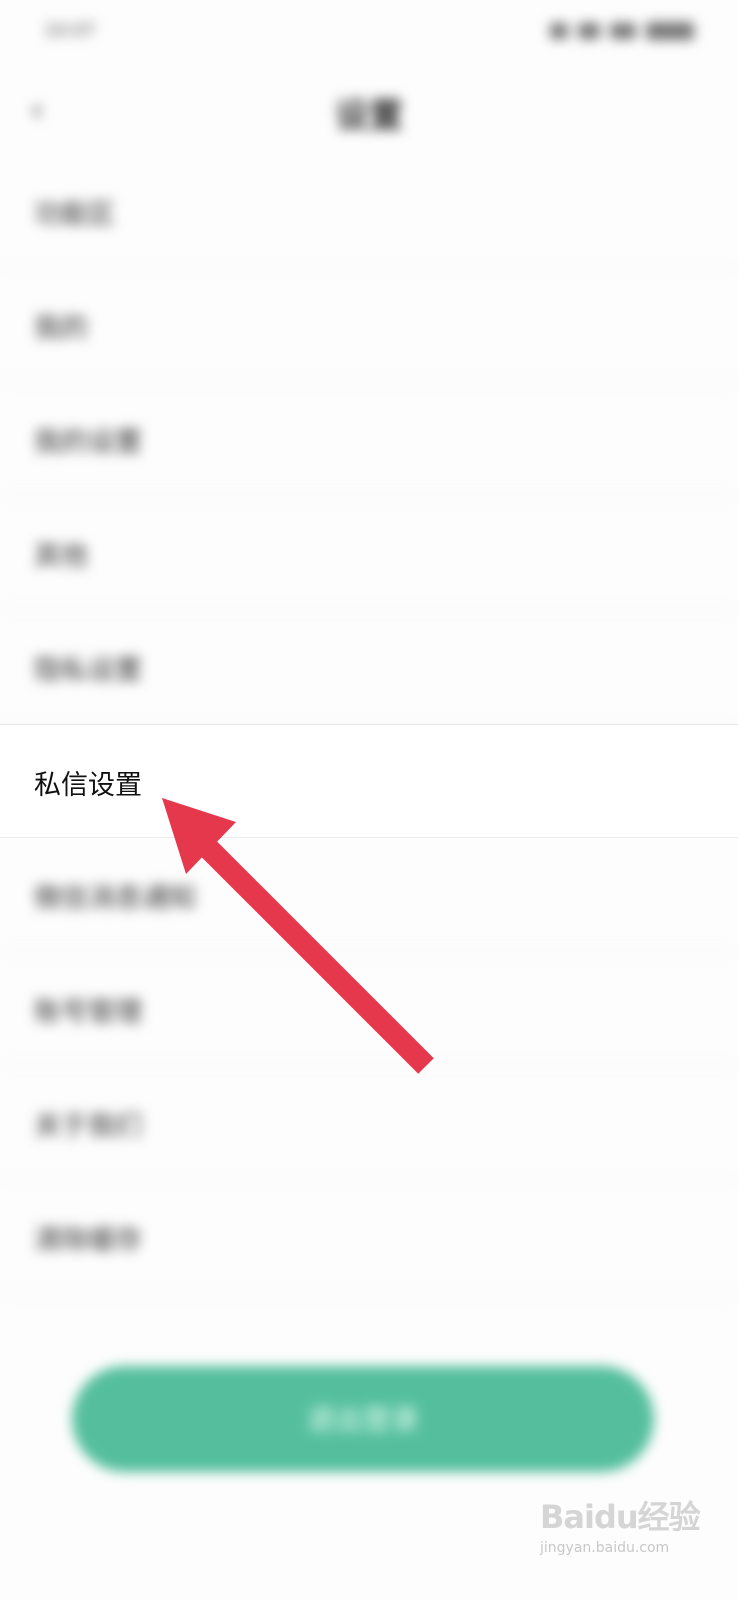 The image size is (738, 1600). What do you see at coordinates (88, 670) in the screenshot?
I see `settings-row-label: 隐私设置` at bounding box center [88, 670].